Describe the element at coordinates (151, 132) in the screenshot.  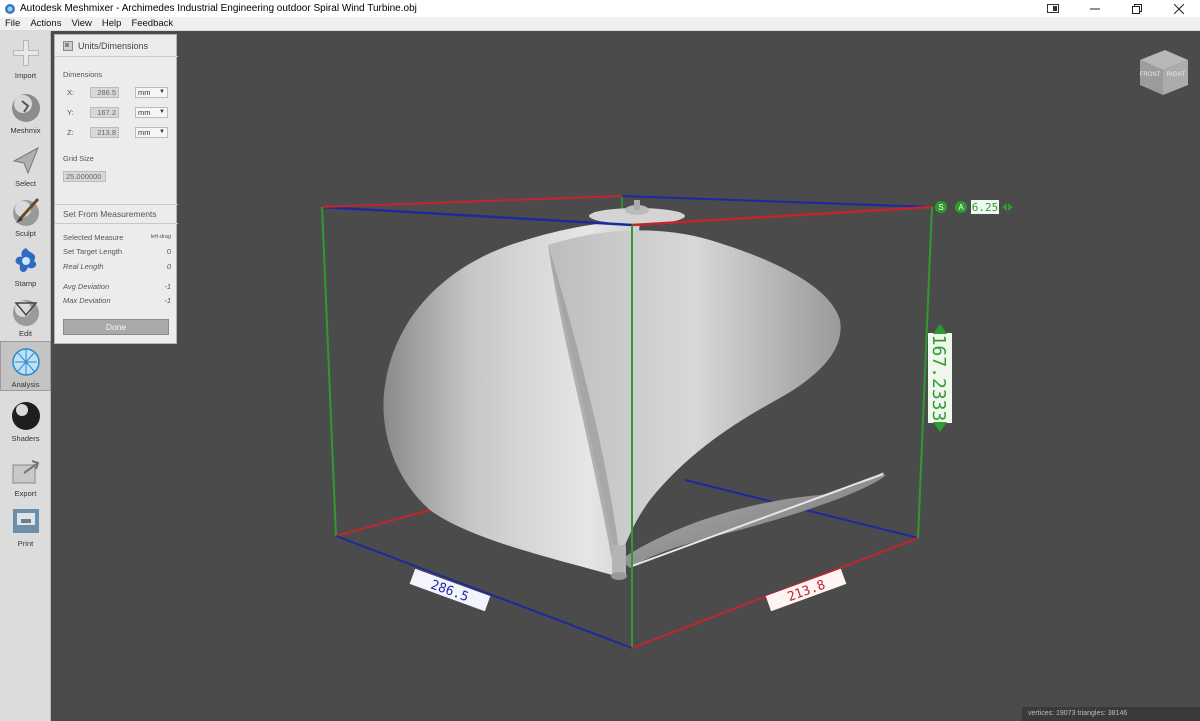
I see `z-unit-select: mm ▼` at that location.